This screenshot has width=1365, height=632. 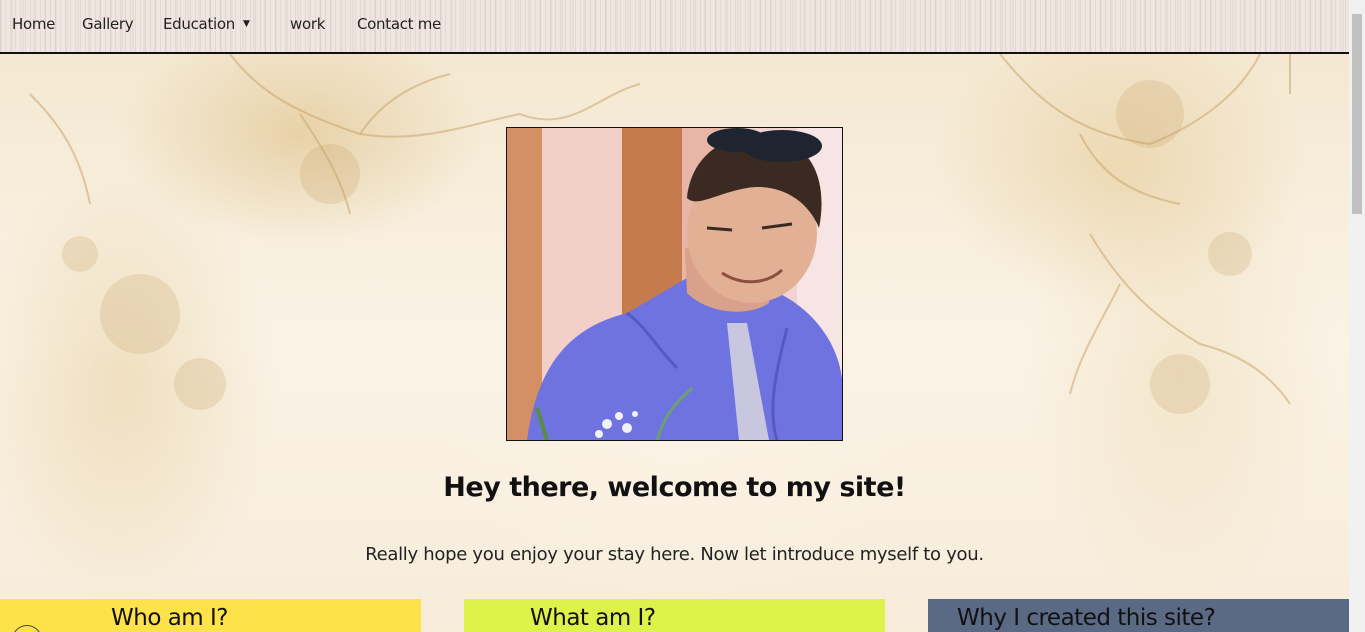 What do you see at coordinates (593, 618) in the screenshot?
I see `card-what-am-i-title: What am I?` at bounding box center [593, 618].